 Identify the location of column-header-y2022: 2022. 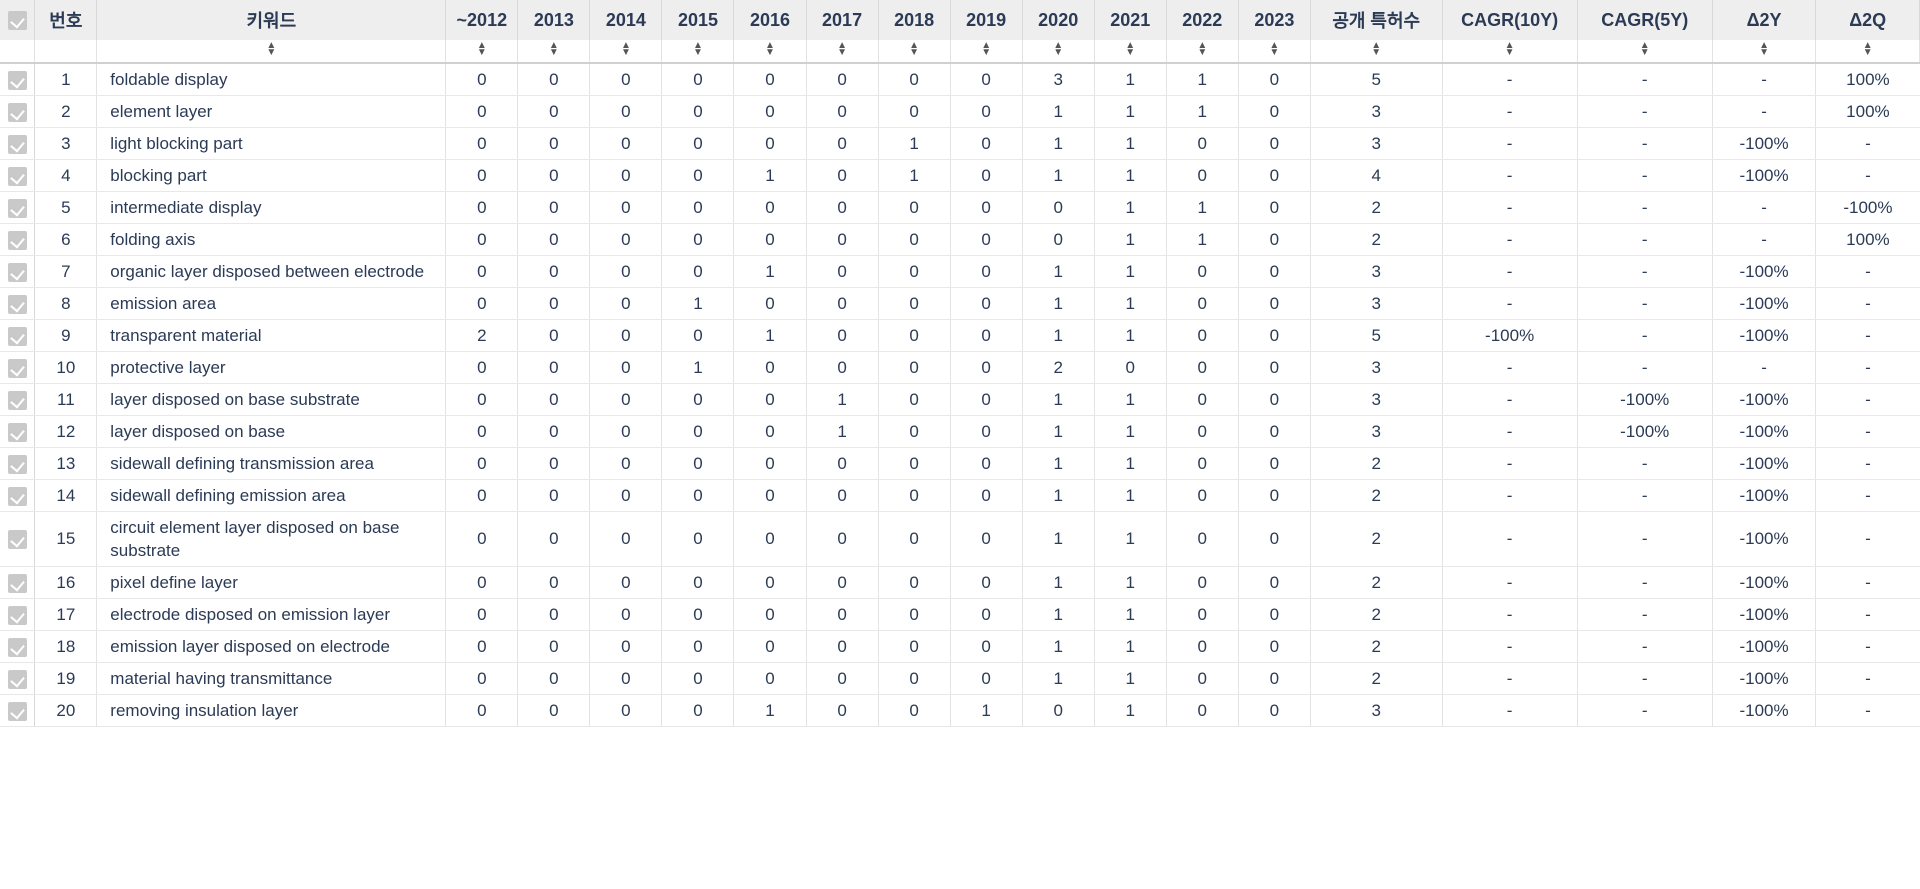
(1202, 20).